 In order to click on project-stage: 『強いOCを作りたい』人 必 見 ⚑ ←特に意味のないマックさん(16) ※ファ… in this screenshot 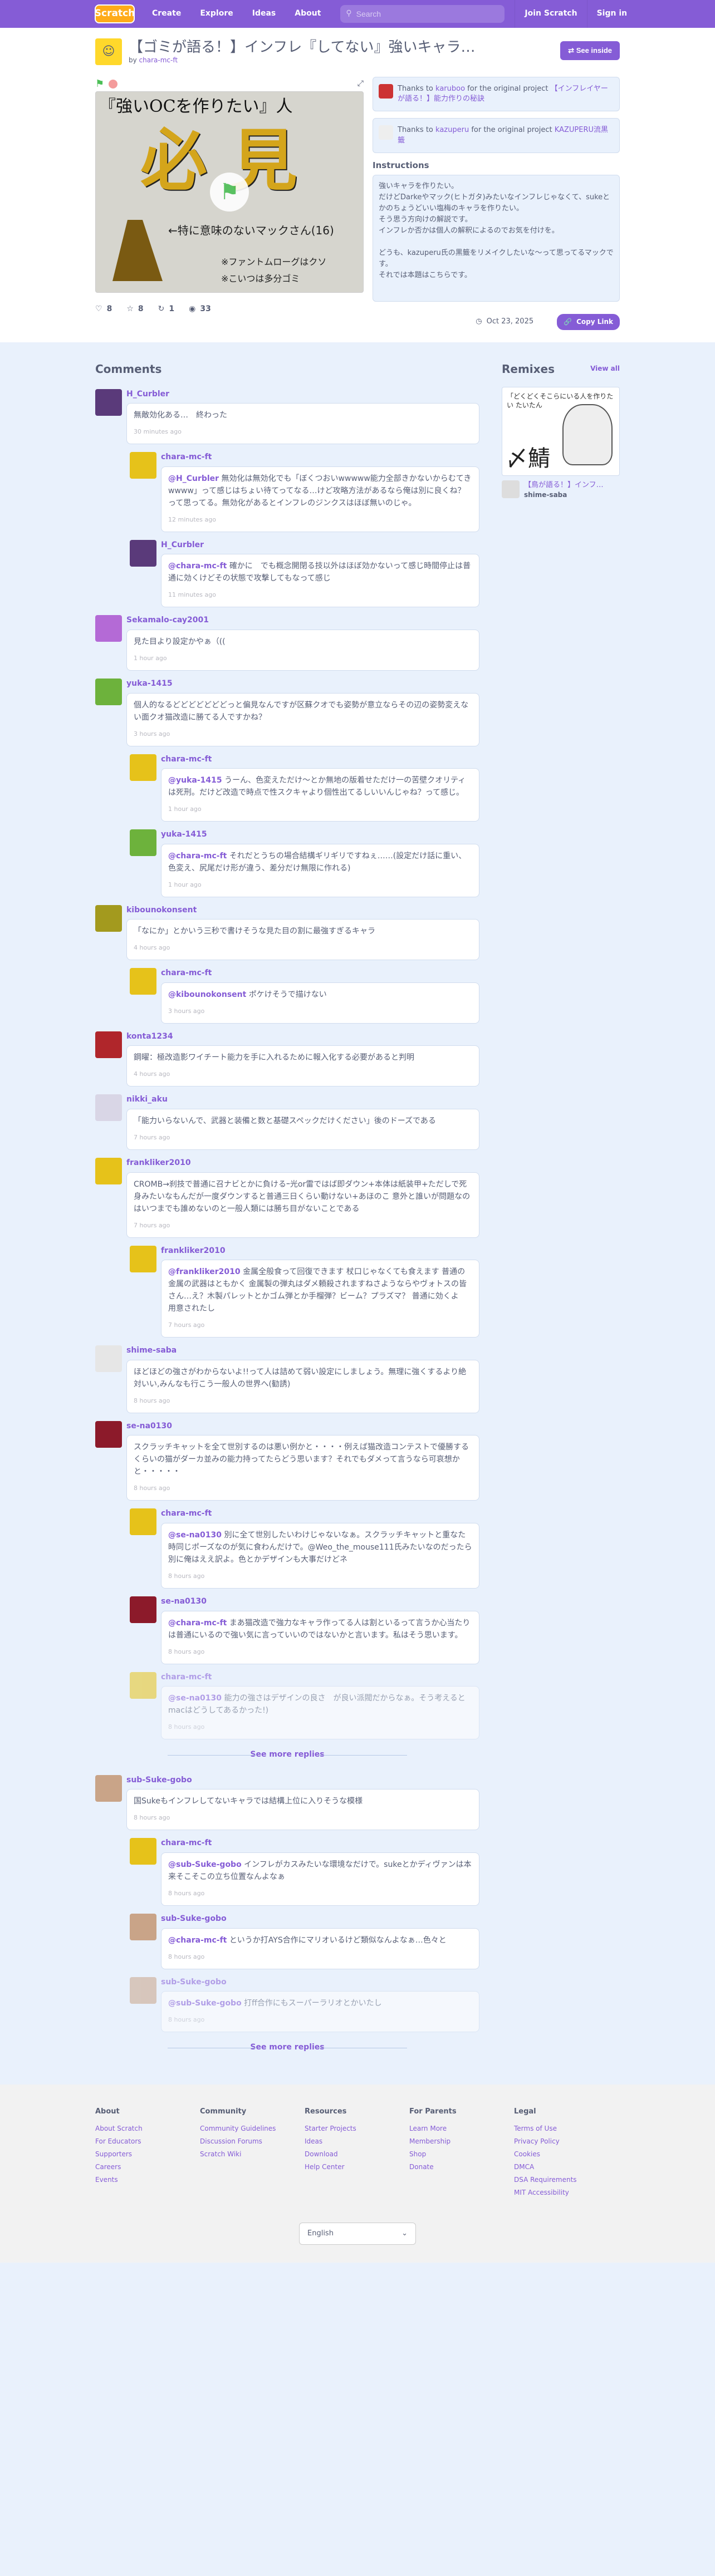, I will do `click(229, 192)`.